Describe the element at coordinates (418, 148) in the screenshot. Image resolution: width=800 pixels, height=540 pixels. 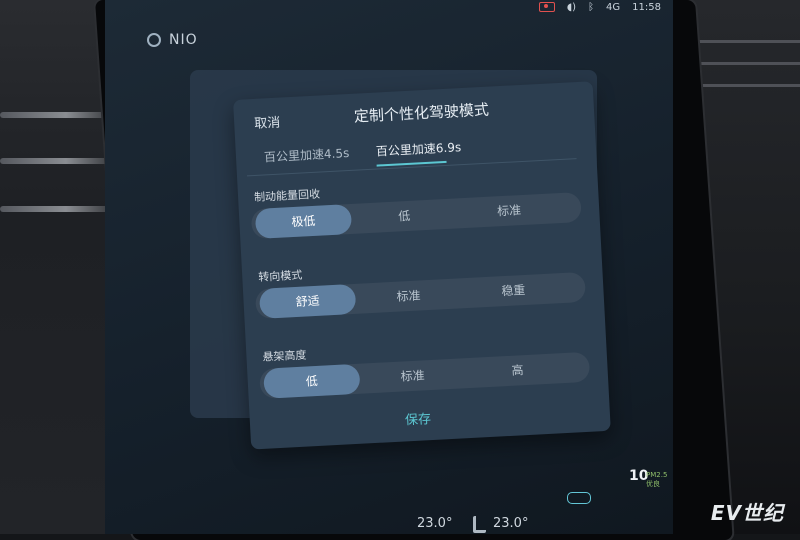
I see `tab-acceleration-6-9s: 百公里加速6.9s` at that location.